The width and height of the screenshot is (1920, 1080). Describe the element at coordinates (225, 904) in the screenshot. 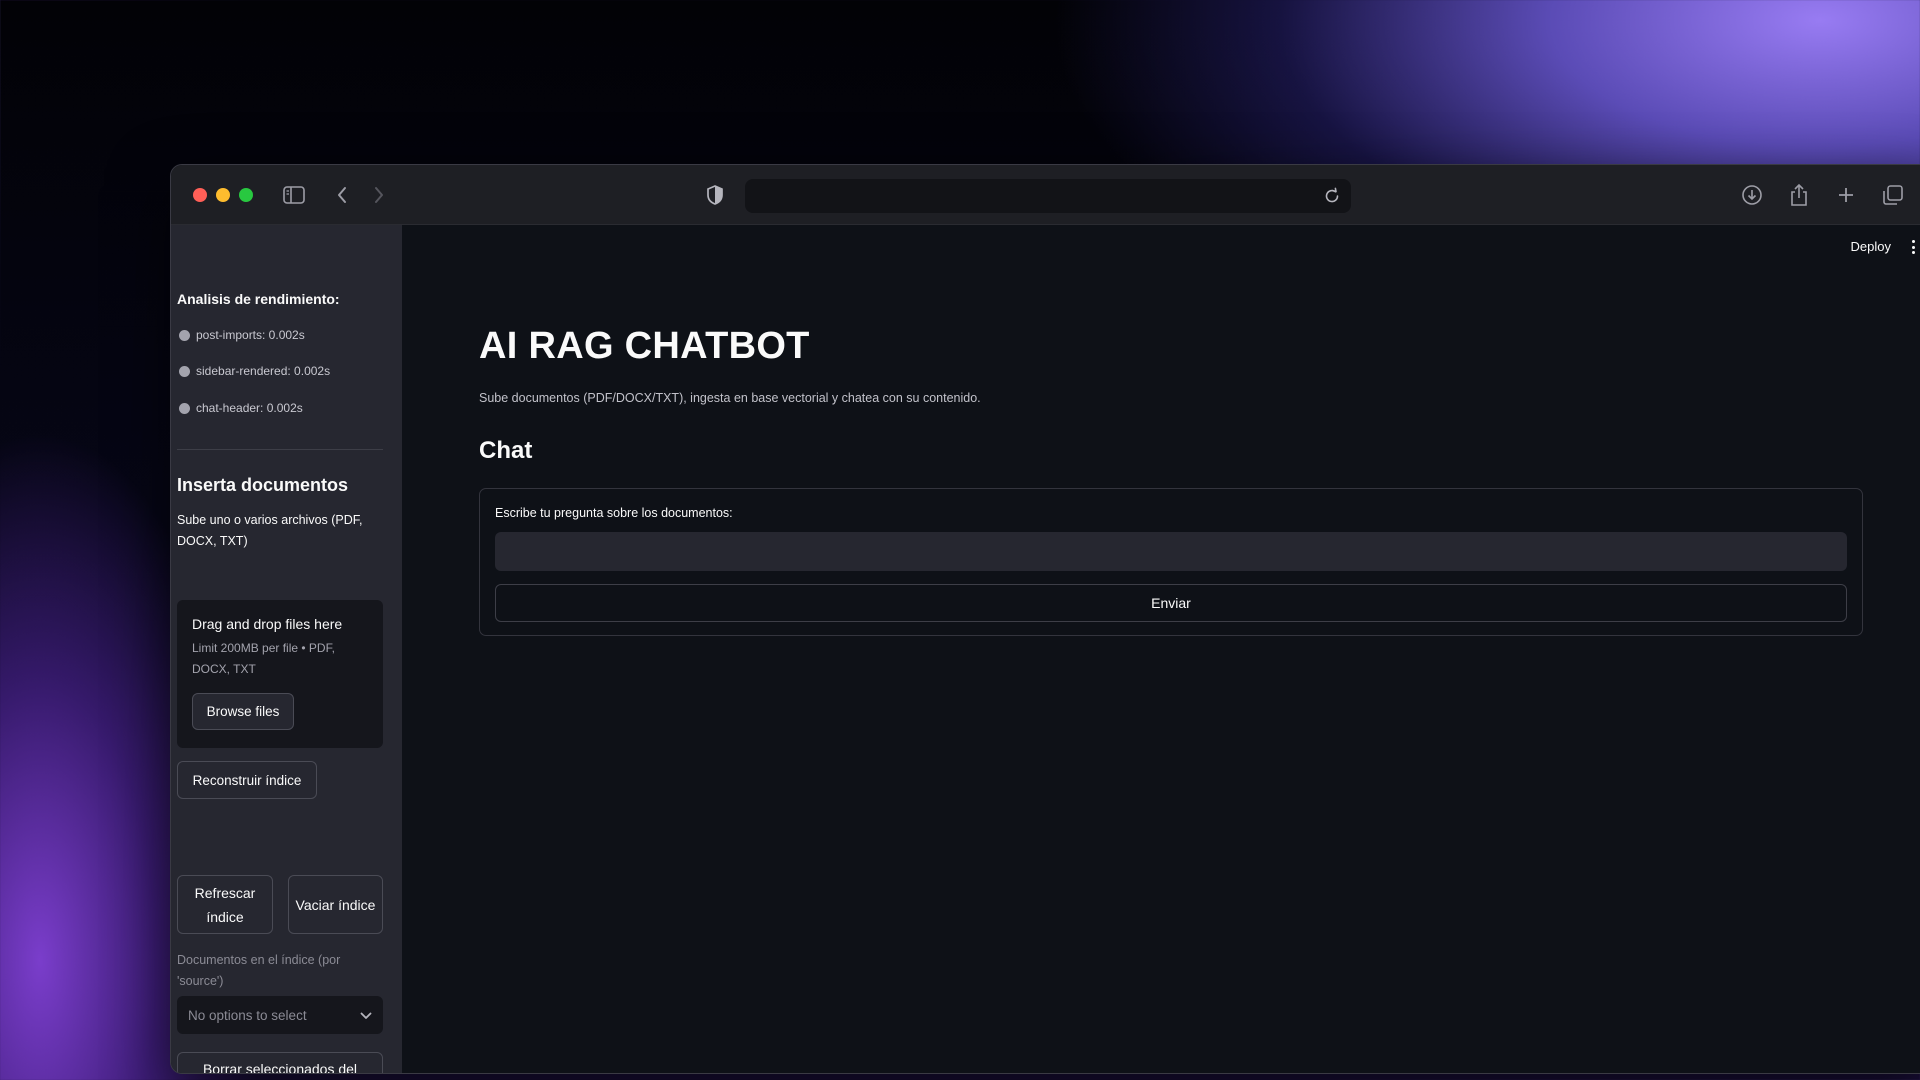

I see `refresh-index-button: Refrescar índice` at that location.